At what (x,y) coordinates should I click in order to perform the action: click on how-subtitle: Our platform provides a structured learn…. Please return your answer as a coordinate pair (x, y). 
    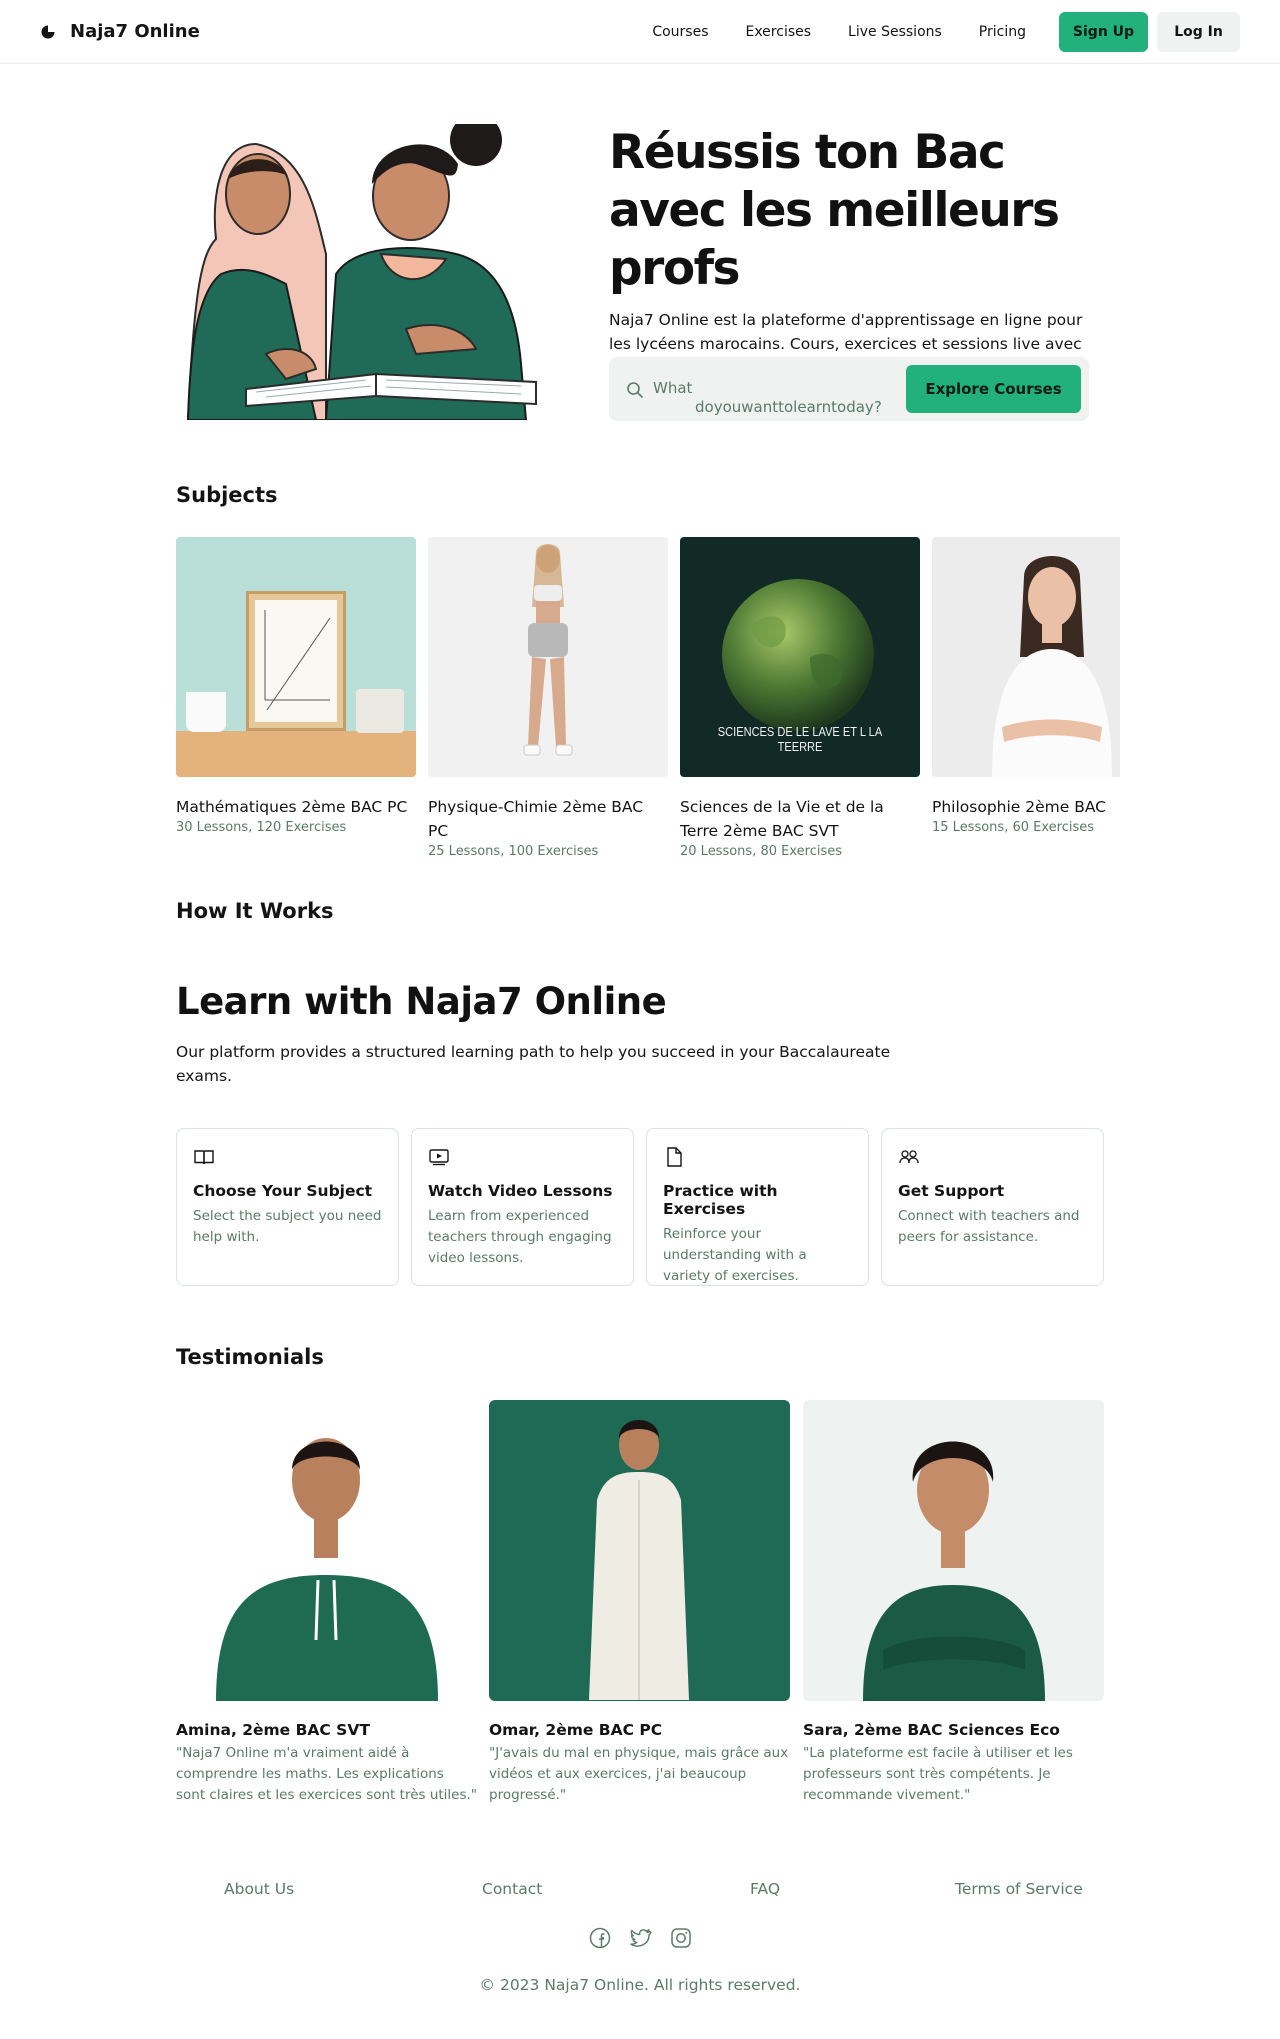
    Looking at the image, I should click on (533, 1064).